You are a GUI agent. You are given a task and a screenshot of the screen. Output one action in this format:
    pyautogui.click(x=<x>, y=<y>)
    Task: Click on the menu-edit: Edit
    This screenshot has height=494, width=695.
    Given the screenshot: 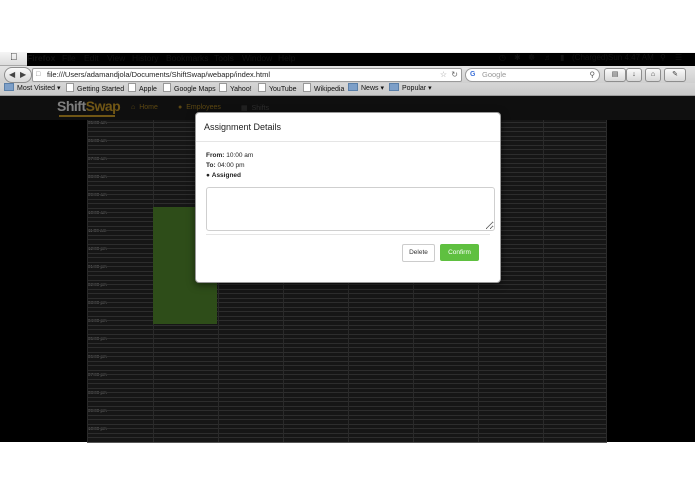 What is the action you would take?
    pyautogui.click(x=91, y=58)
    